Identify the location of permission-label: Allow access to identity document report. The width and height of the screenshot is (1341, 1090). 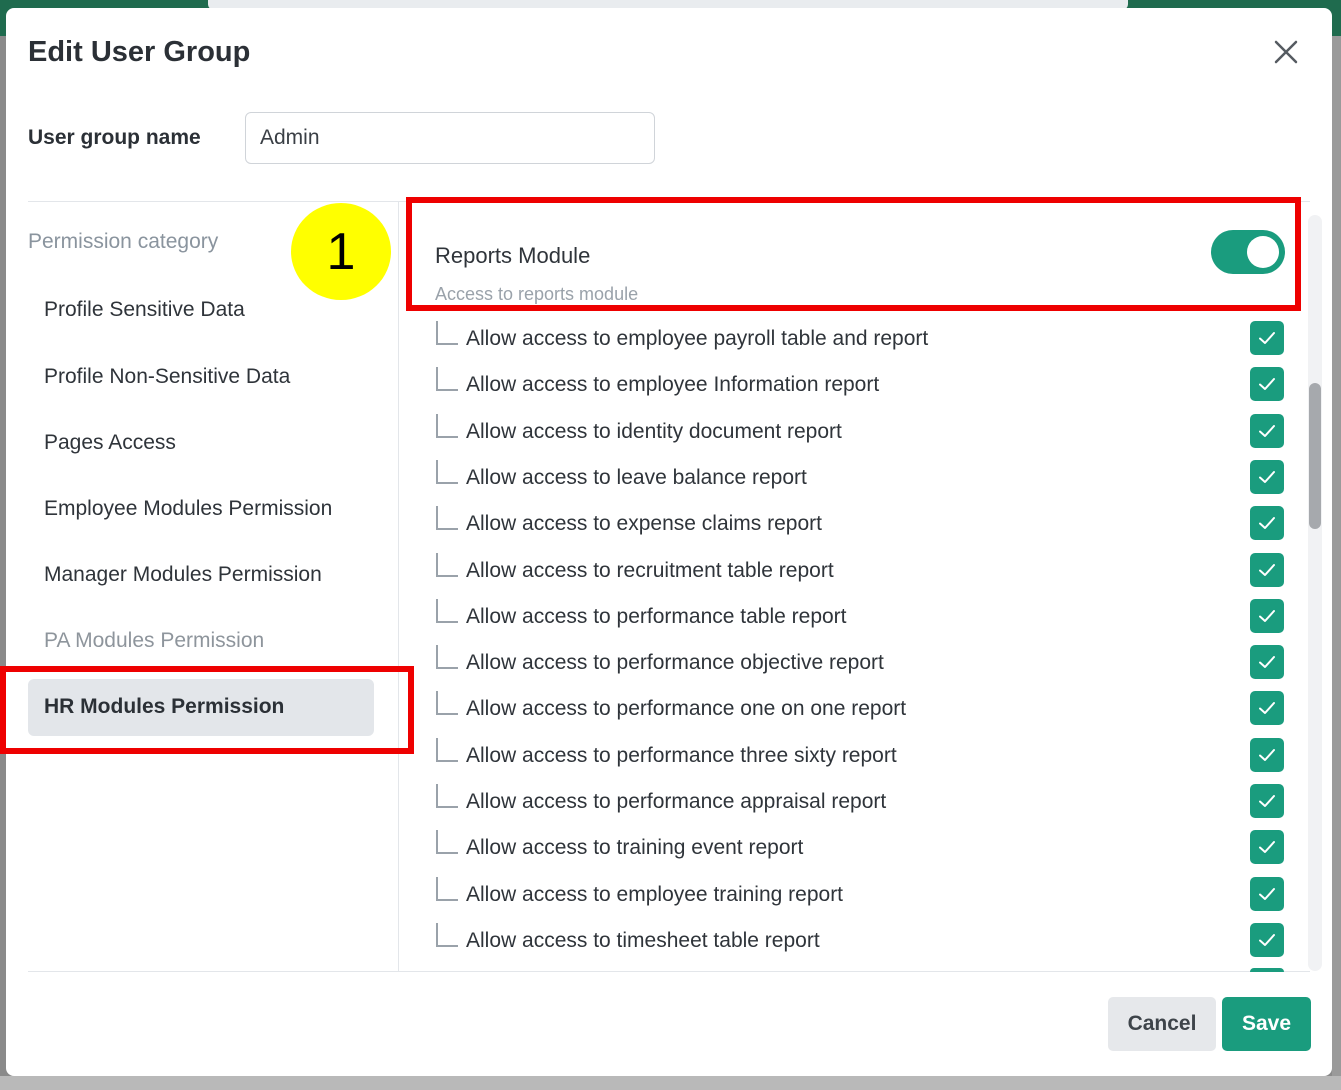
(654, 431).